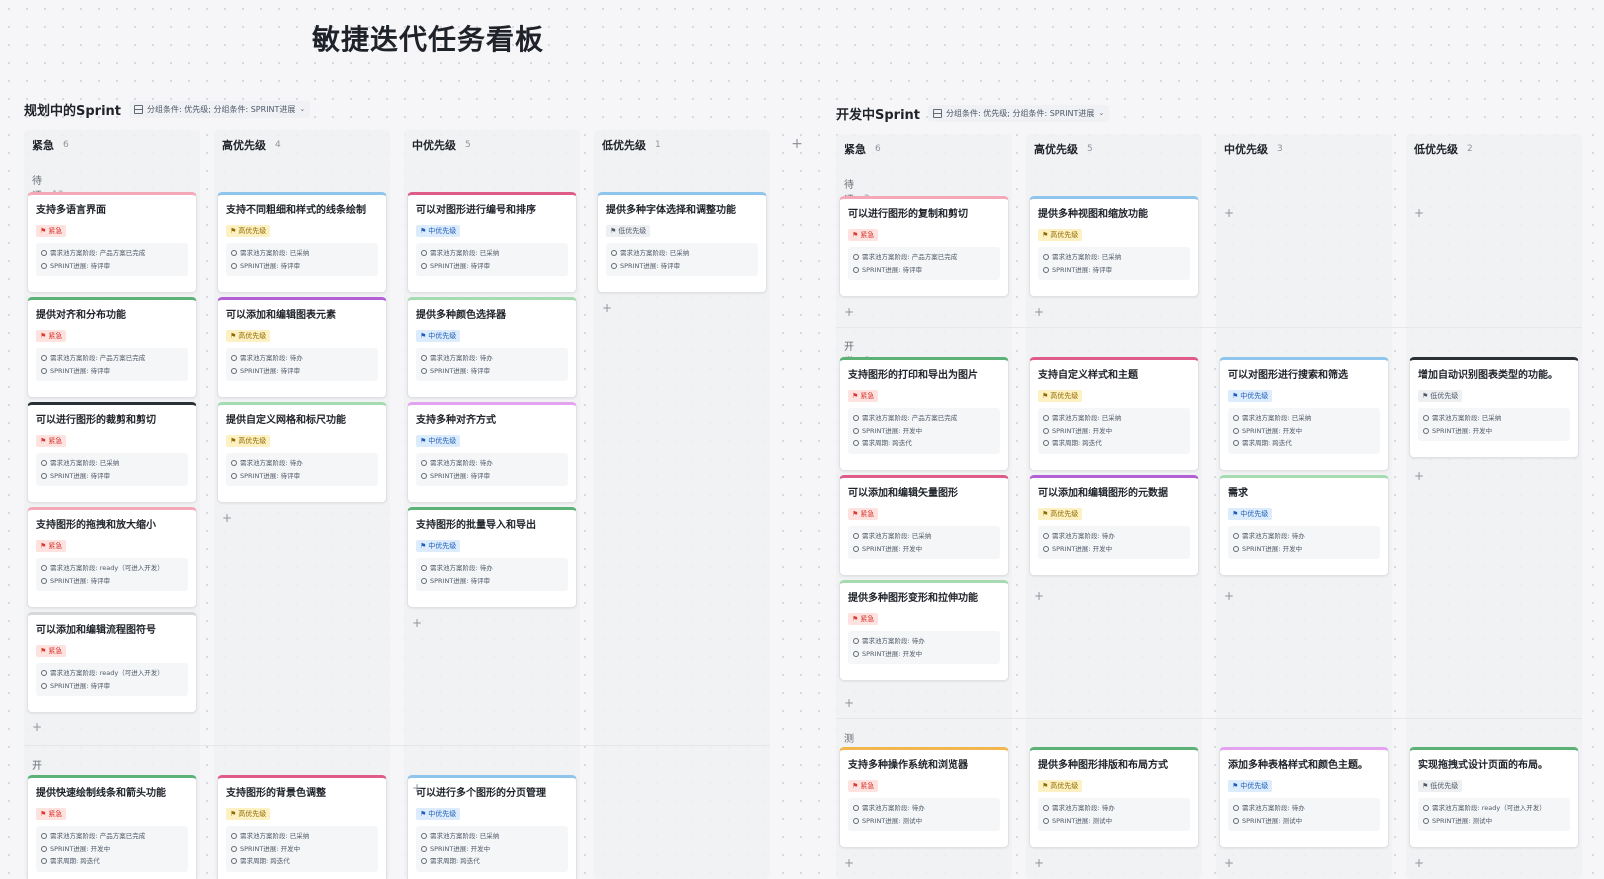 This screenshot has height=879, width=1604. I want to click on card-fields: 需求池方案阶段: 待办 SPRINT进展: 待评审, so click(302, 364).